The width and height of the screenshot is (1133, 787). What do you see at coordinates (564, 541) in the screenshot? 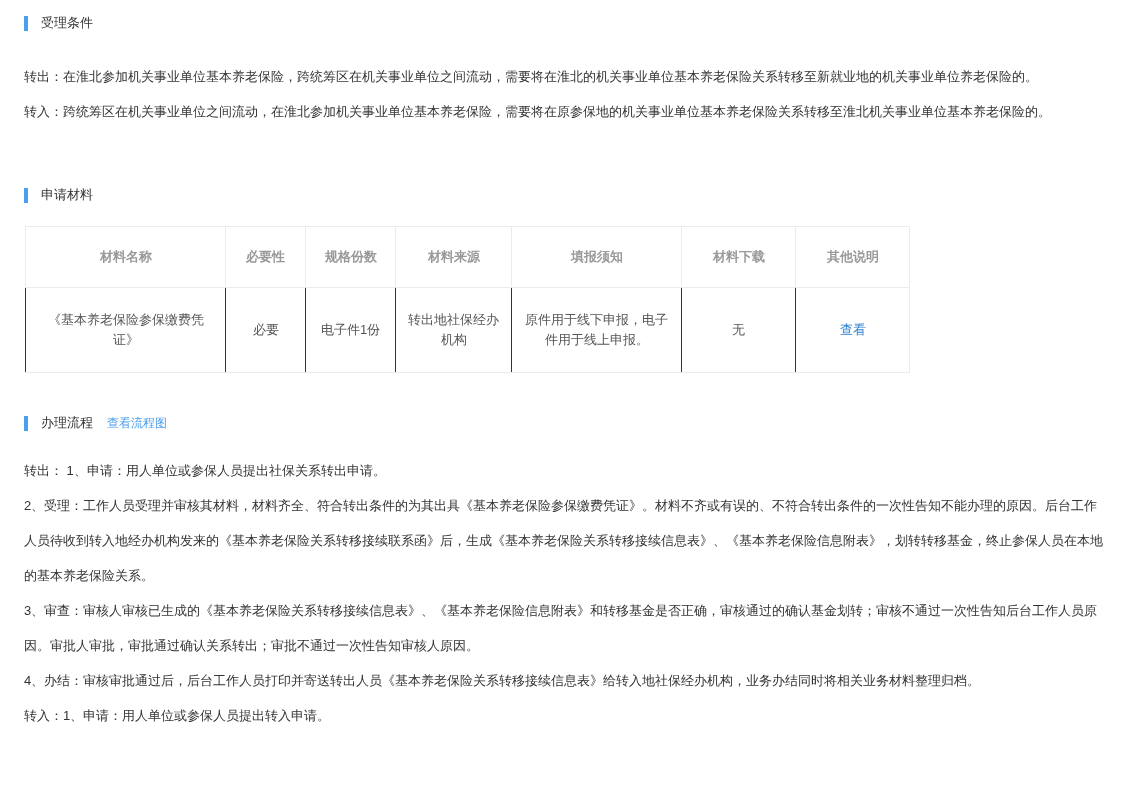
I see `paragraph: 2、受理：工作人员受理并审核其材料，材料齐全、符合转出条件的为其出具《基本养老保险参保缴费凭证》。材料不齐或有误的、不符合转出条件的一次性告知不能办理的原因。后台工作人员待收到转入地经办机构发来的《基本养老保险关系转移接续联系函》后，生成《基本养老保险关系转移接续信息表》、《基本养老保险信息附表》，划转转移基金，终止参保人员在本地的基本养老保险关系。` at bounding box center [564, 541].